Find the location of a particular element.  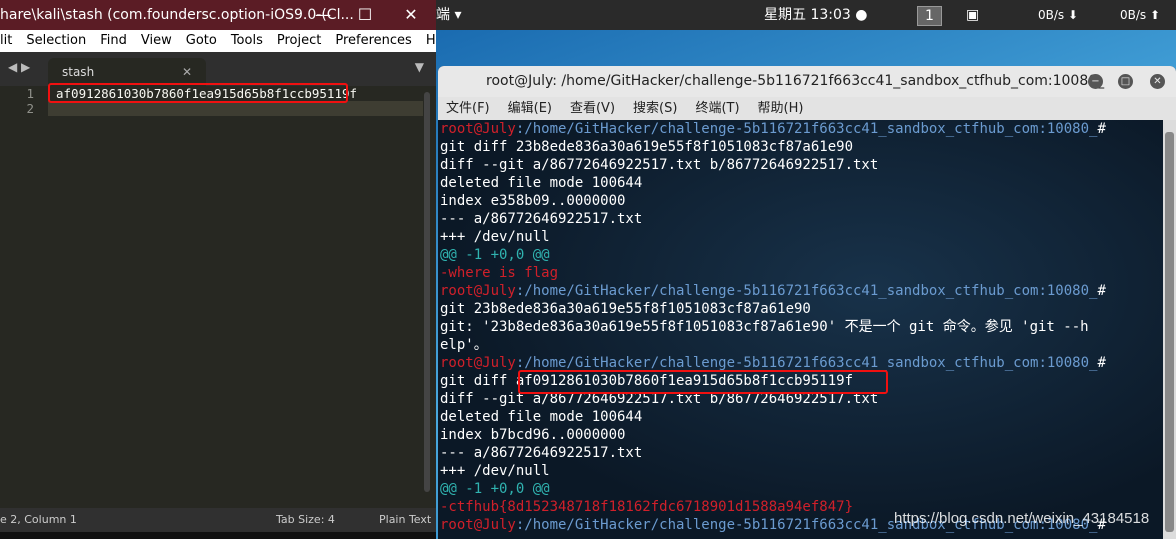

terminal-menu-item: 编辑(E) is located at coordinates (530, 108).